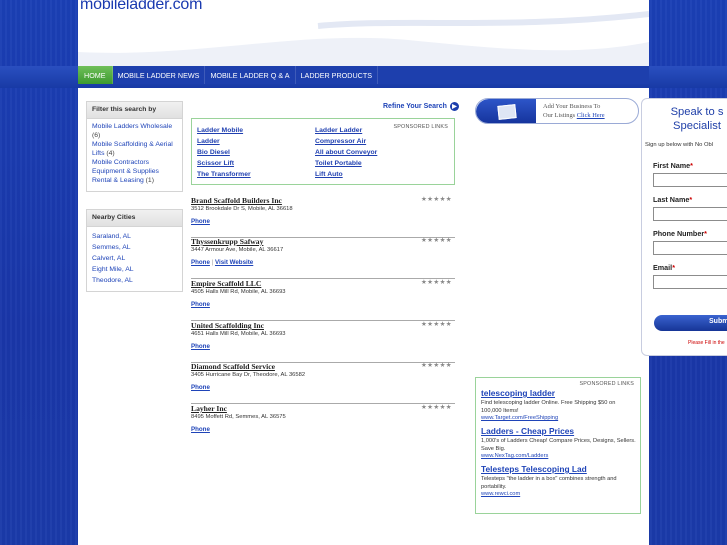 This screenshot has height=545, width=727. I want to click on add-business-line2: Our Listings, so click(559, 115).